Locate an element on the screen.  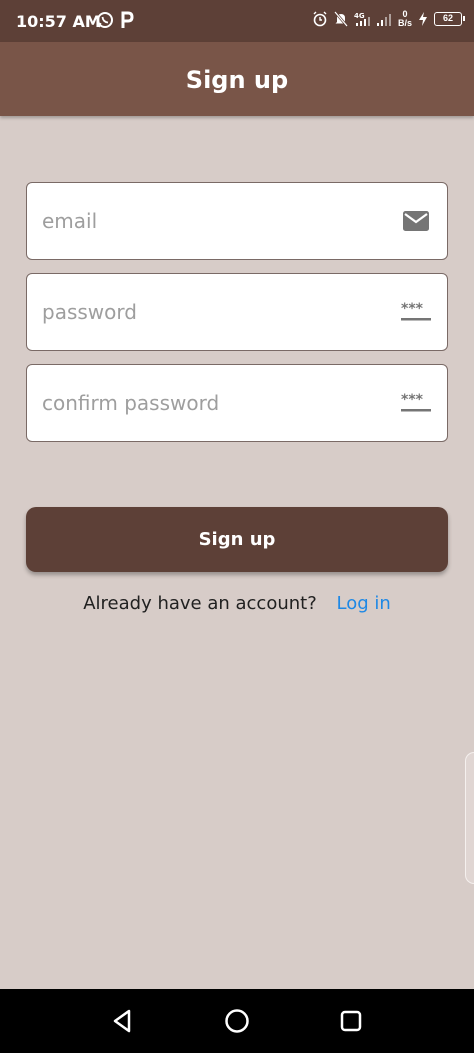
alarm-icon is located at coordinates (320, 19).